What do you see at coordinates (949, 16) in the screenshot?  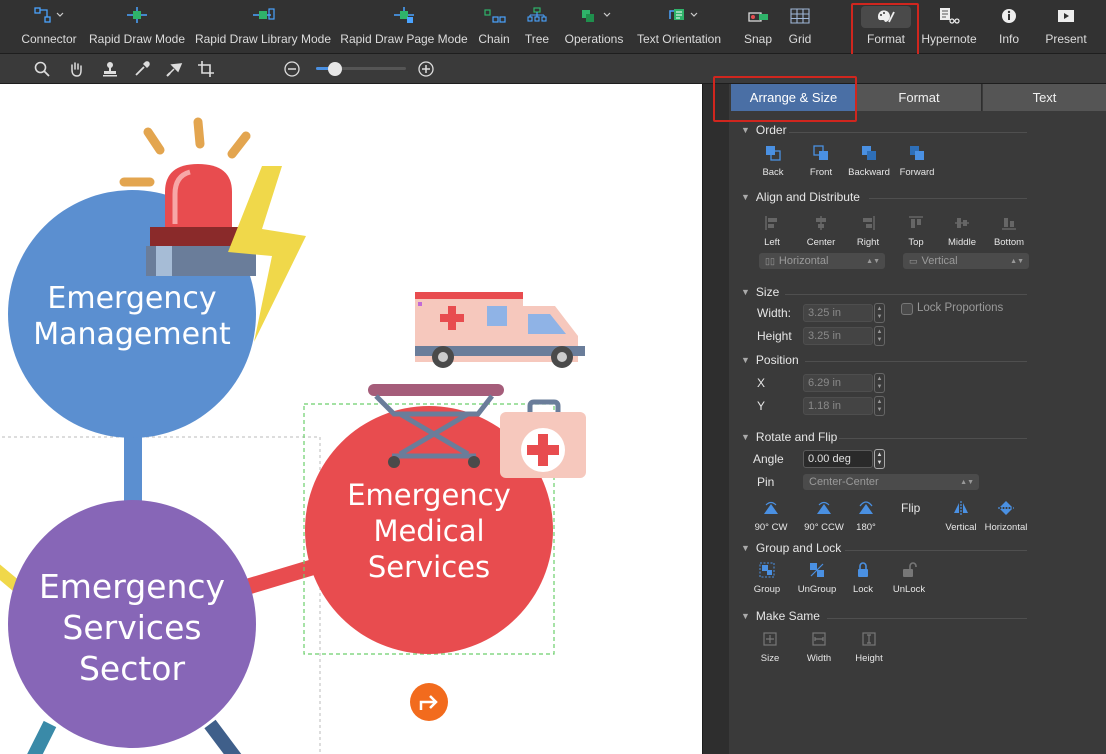 I see `hypernote-icon` at bounding box center [949, 16].